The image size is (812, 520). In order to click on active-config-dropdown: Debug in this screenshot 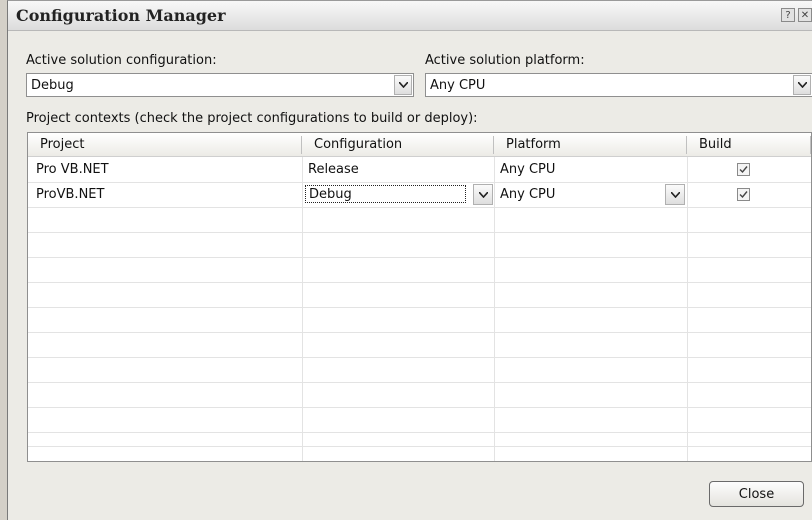, I will do `click(220, 85)`.